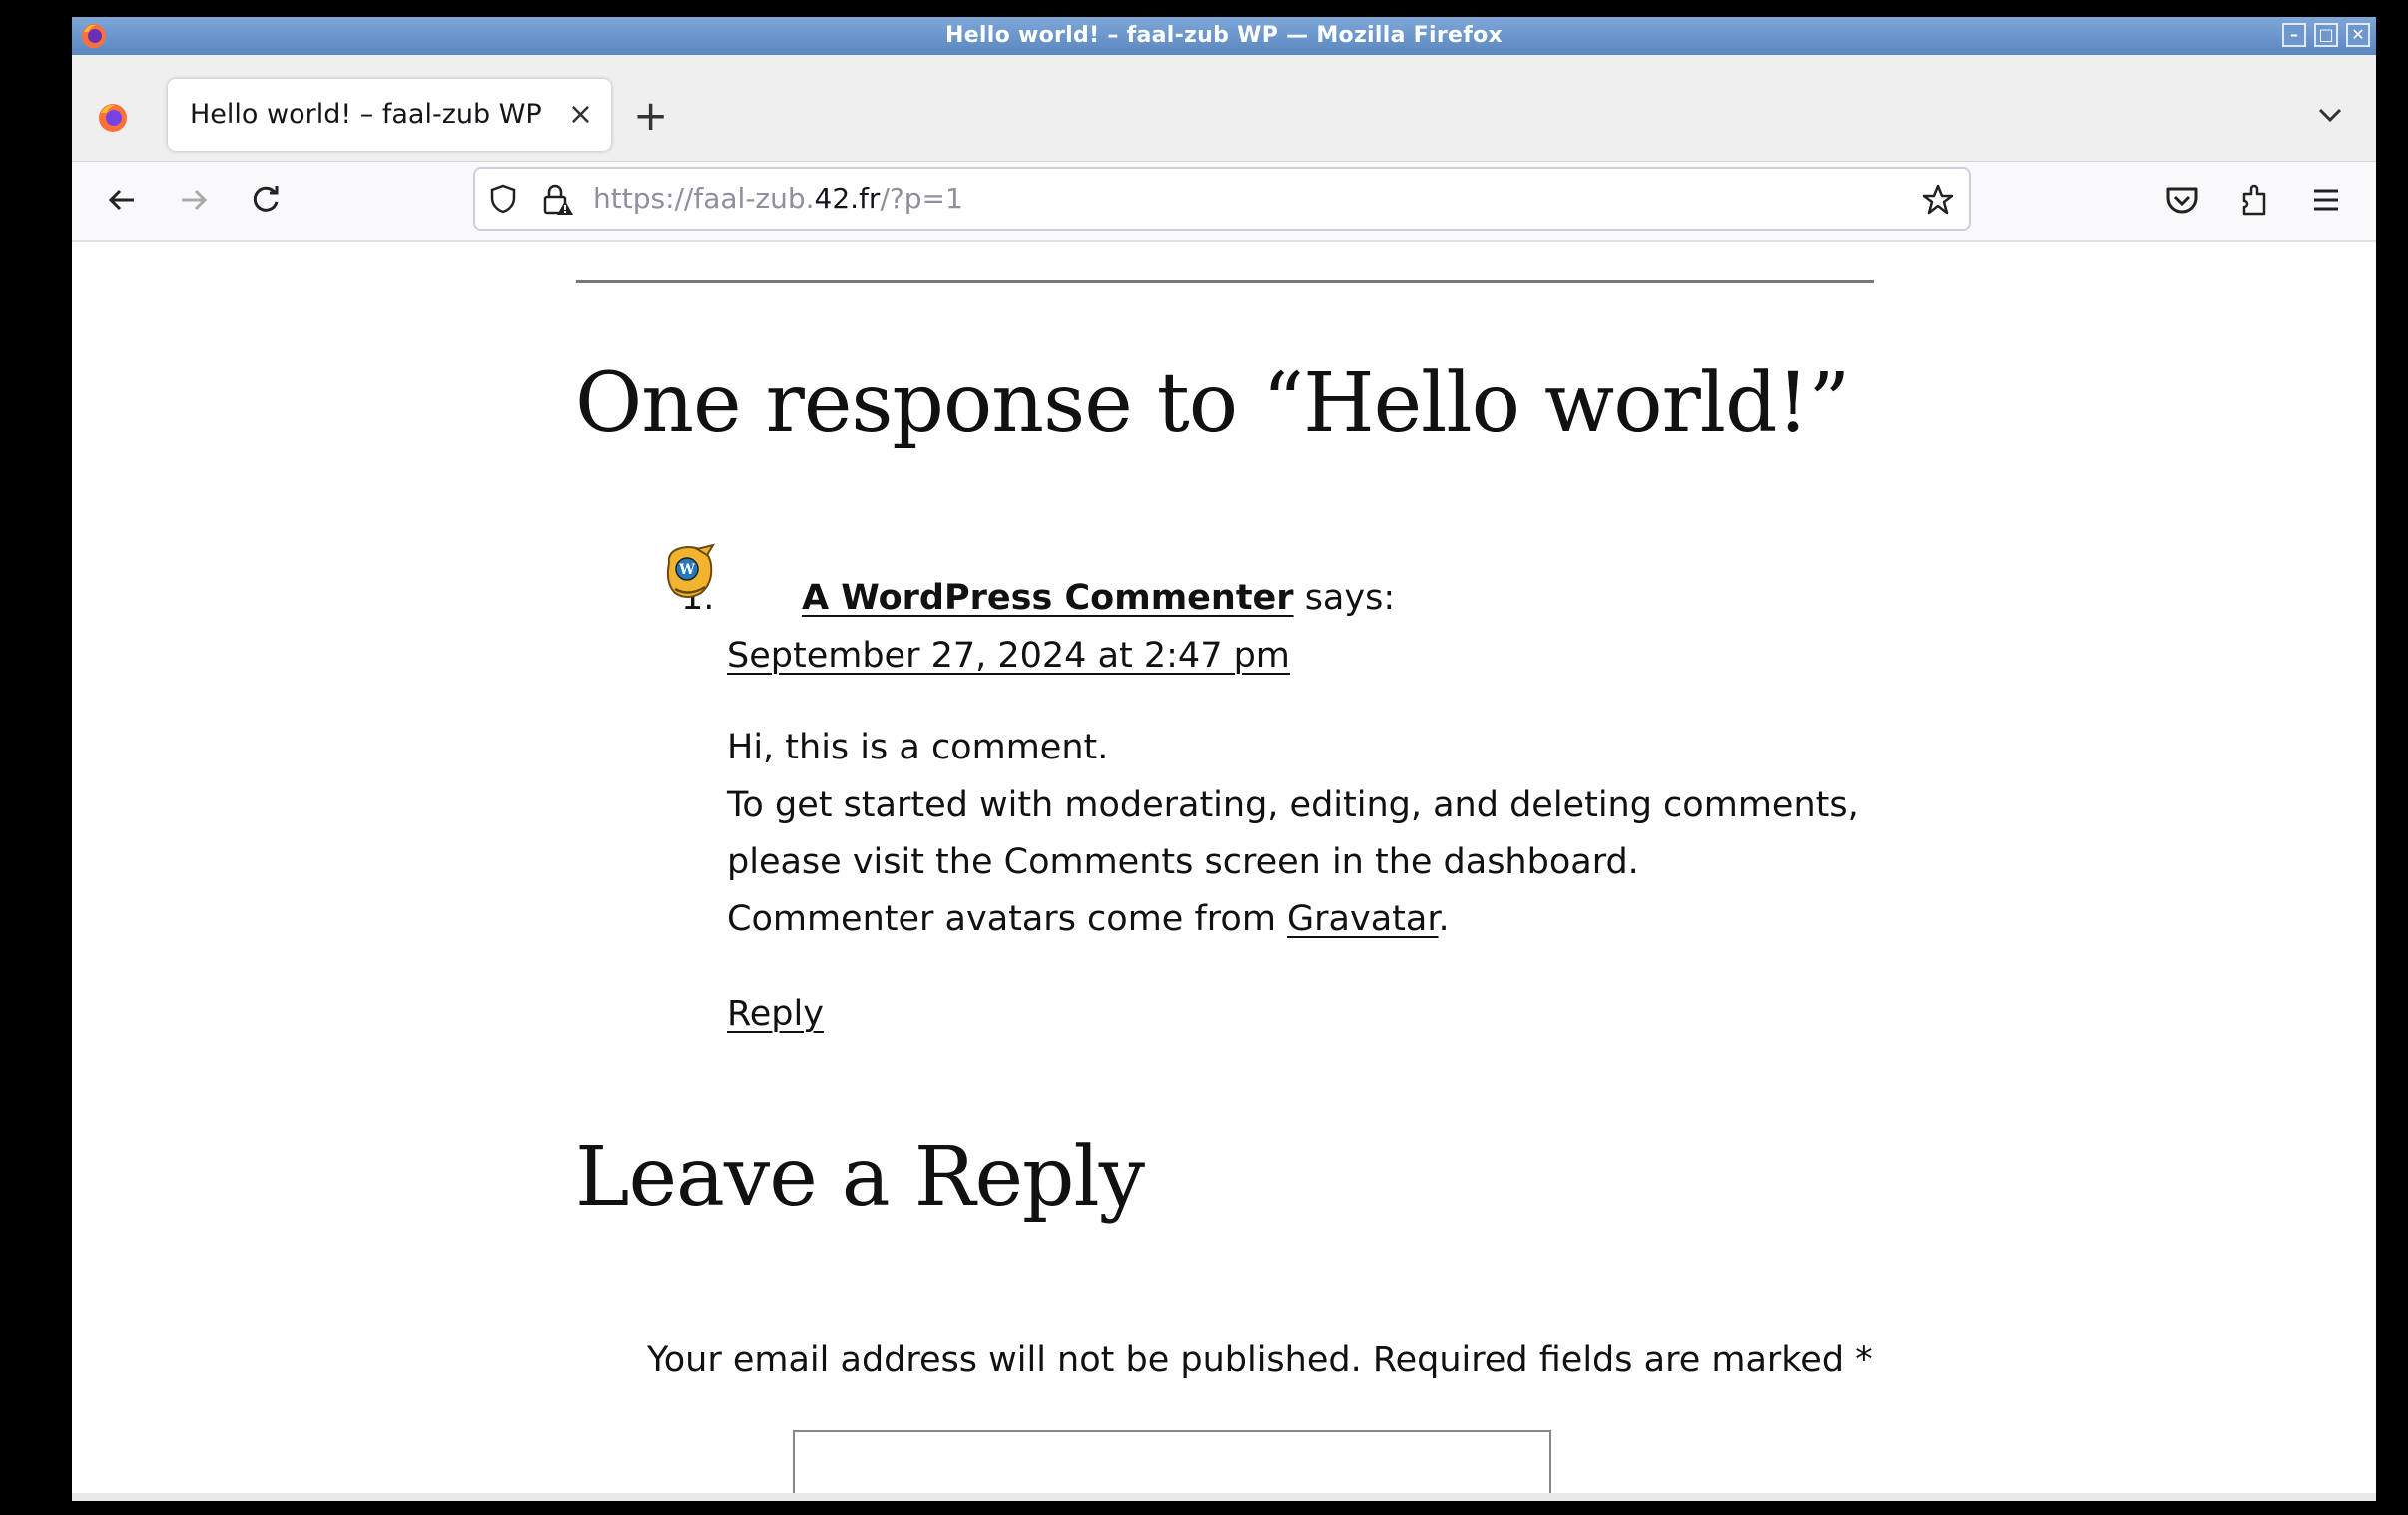 Image resolution: width=2408 pixels, height=1515 pixels. What do you see at coordinates (1172, 1465) in the screenshot?
I see `comment-textarea` at bounding box center [1172, 1465].